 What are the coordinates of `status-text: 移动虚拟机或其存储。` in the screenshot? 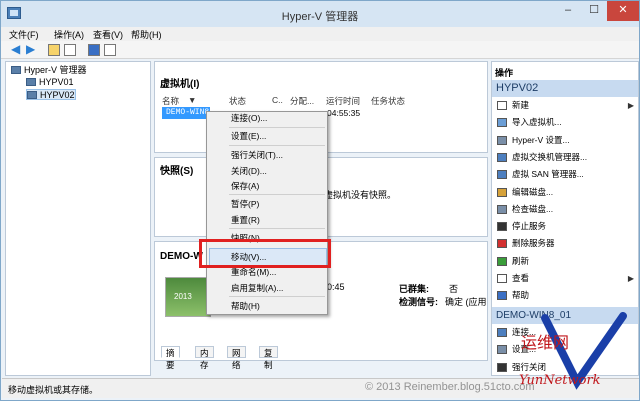 It's located at (53, 390).